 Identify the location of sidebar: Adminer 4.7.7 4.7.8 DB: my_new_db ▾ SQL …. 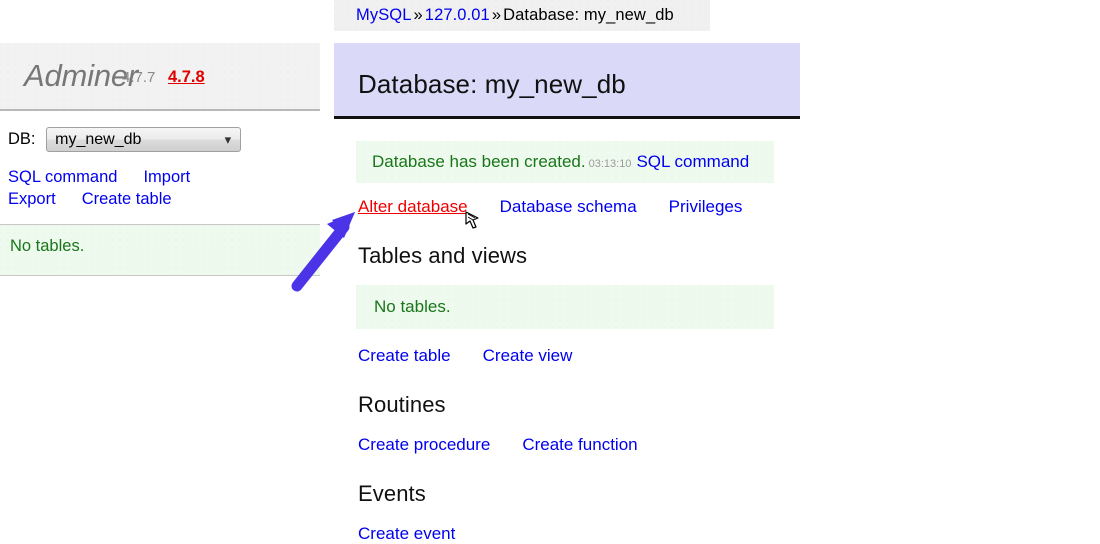
(160, 159).